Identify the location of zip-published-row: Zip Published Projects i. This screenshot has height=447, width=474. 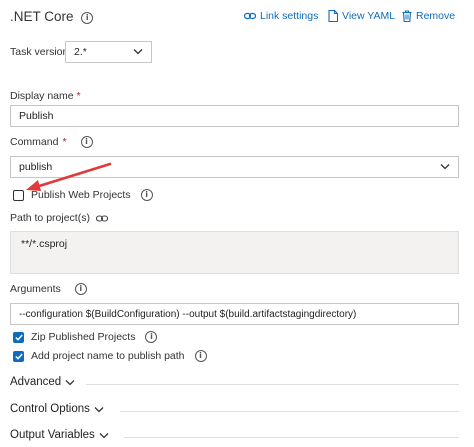
(85, 337).